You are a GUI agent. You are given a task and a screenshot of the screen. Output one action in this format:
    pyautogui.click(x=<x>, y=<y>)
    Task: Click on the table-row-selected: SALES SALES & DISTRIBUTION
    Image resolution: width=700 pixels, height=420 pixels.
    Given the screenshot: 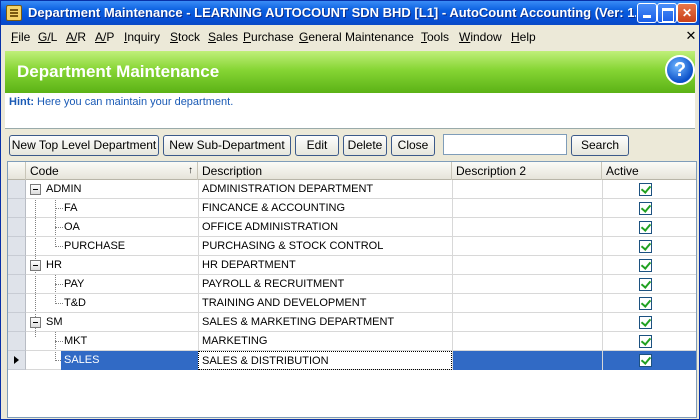 What is the action you would take?
    pyautogui.click(x=352, y=360)
    